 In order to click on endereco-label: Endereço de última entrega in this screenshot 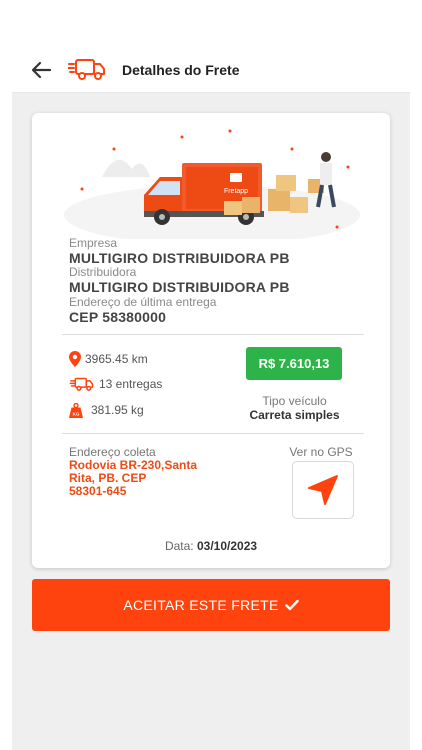, I will do `click(143, 302)`.